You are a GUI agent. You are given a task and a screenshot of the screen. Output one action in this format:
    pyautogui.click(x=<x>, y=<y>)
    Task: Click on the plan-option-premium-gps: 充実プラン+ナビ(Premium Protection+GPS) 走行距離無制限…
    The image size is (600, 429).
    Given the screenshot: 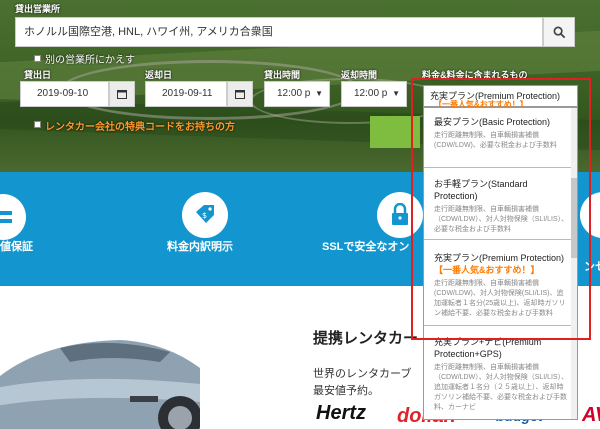 What is the action you would take?
    pyautogui.click(x=500, y=372)
    